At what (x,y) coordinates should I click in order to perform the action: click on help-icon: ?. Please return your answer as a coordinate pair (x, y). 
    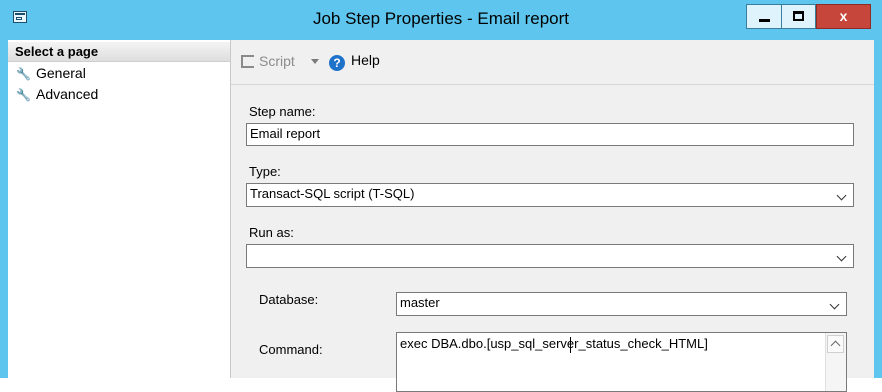
    Looking at the image, I should click on (337, 63).